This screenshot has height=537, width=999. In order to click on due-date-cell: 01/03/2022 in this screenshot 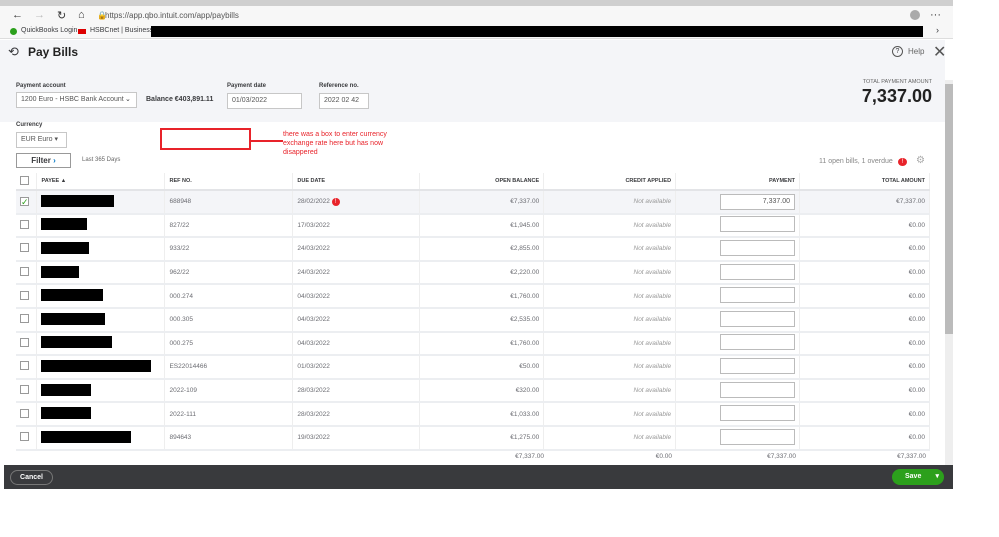, I will do `click(356, 367)`.